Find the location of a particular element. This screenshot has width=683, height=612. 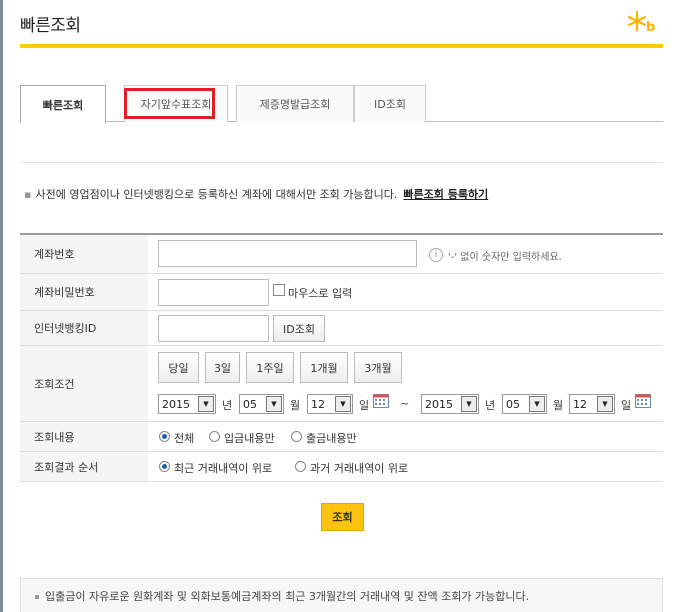

bullet-icon is located at coordinates (37, 597).